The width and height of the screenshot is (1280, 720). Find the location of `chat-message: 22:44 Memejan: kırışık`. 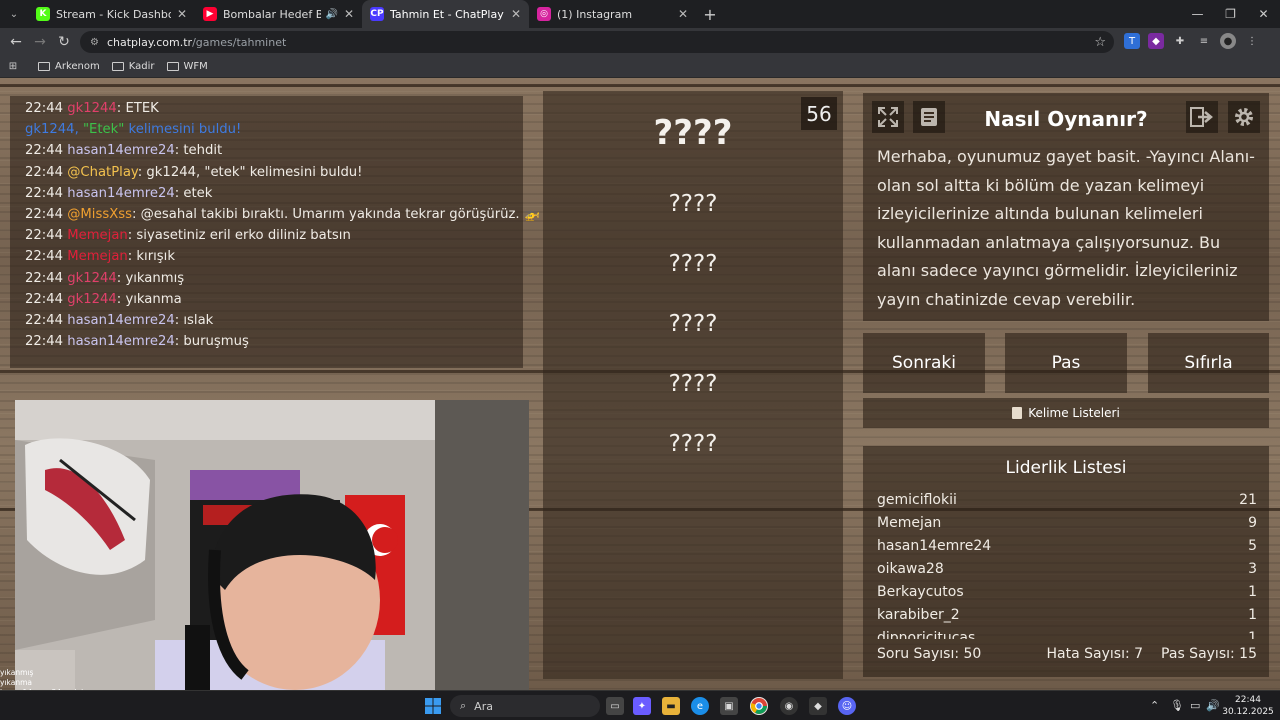

chat-message: 22:44 Memejan: kırışık is located at coordinates (100, 257).